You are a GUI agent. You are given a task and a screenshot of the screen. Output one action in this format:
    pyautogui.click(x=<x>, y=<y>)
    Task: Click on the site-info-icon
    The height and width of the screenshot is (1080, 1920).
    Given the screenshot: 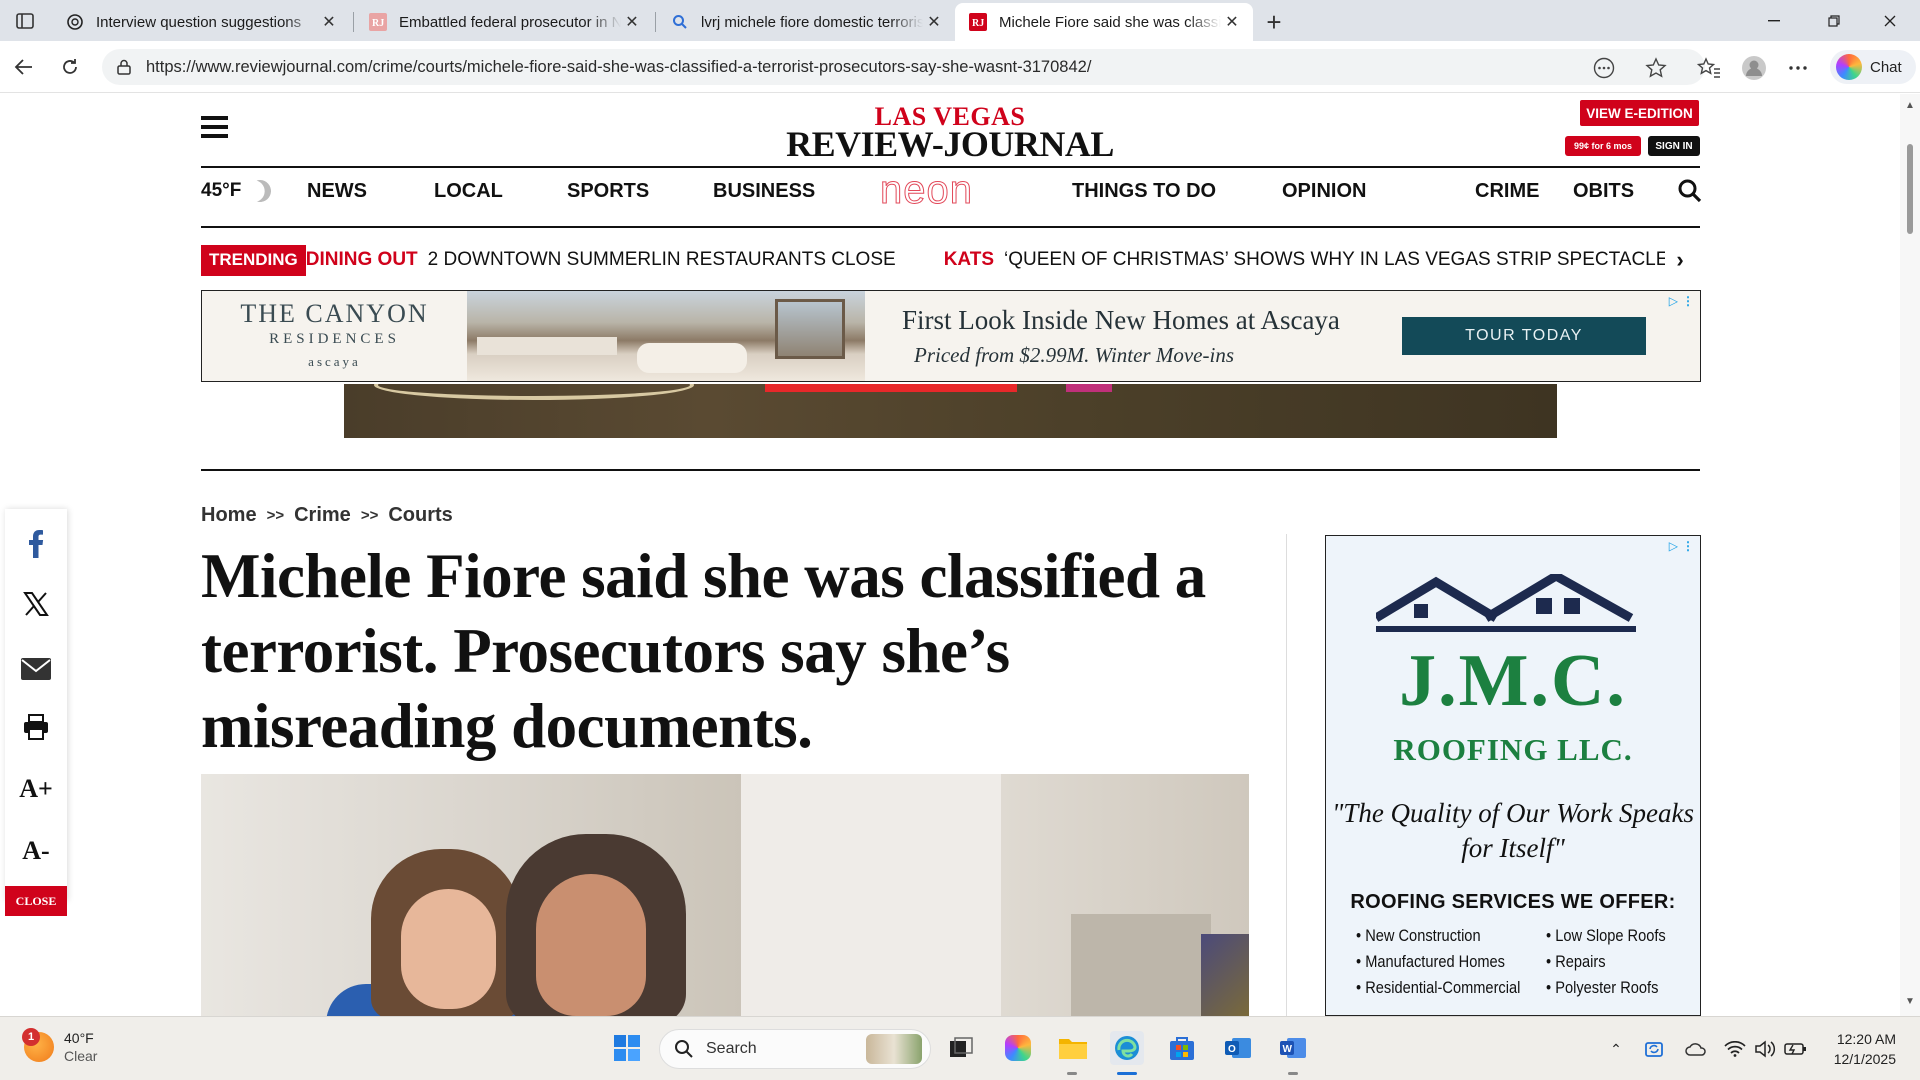 What is the action you would take?
    pyautogui.click(x=124, y=67)
    